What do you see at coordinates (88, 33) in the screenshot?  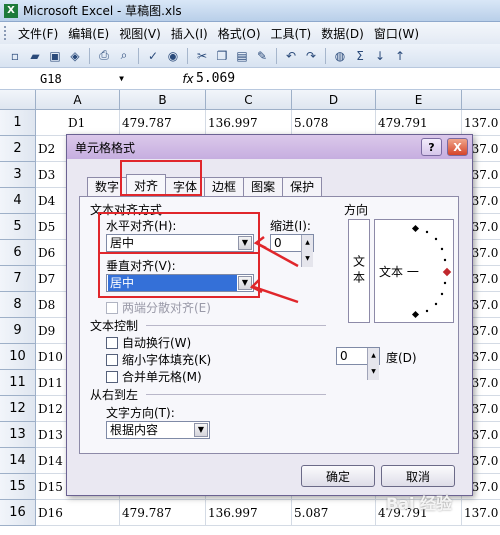 I see `menu-edit: 编辑(E)` at bounding box center [88, 33].